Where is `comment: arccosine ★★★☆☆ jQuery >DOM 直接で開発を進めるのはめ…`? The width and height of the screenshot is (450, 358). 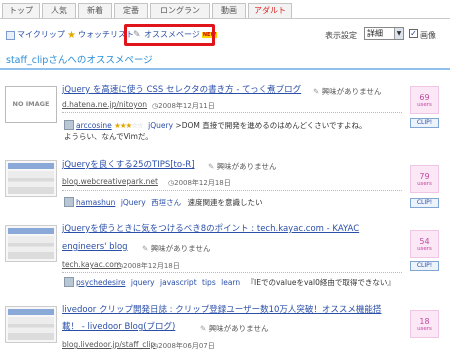 comment: arccosine ★★★☆☆ jQuery >DOM 直接で開発を進めるのはめ… is located at coordinates (215, 131).